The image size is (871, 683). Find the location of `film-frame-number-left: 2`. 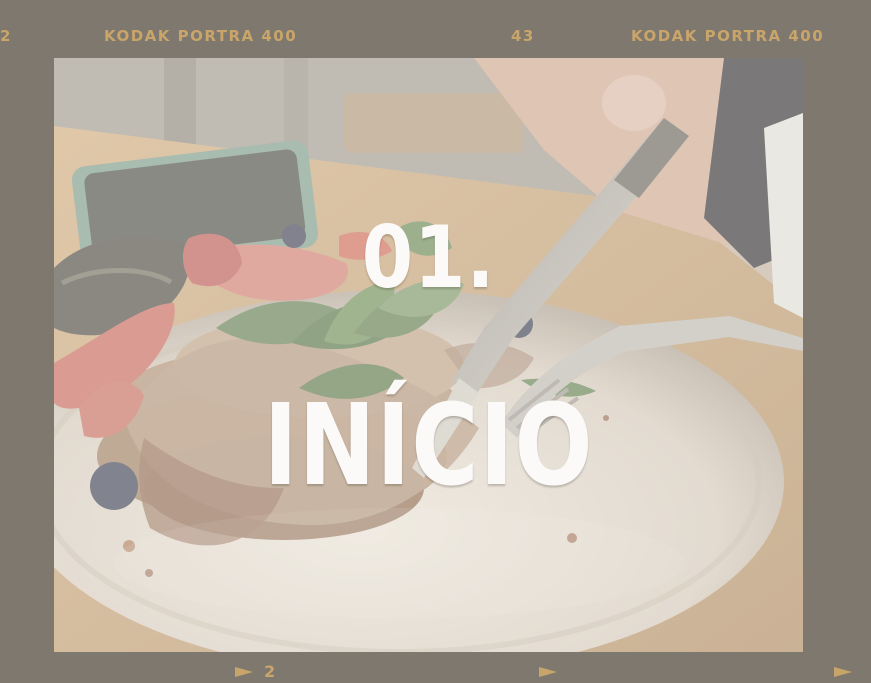

film-frame-number-left: 2 is located at coordinates (6, 36).